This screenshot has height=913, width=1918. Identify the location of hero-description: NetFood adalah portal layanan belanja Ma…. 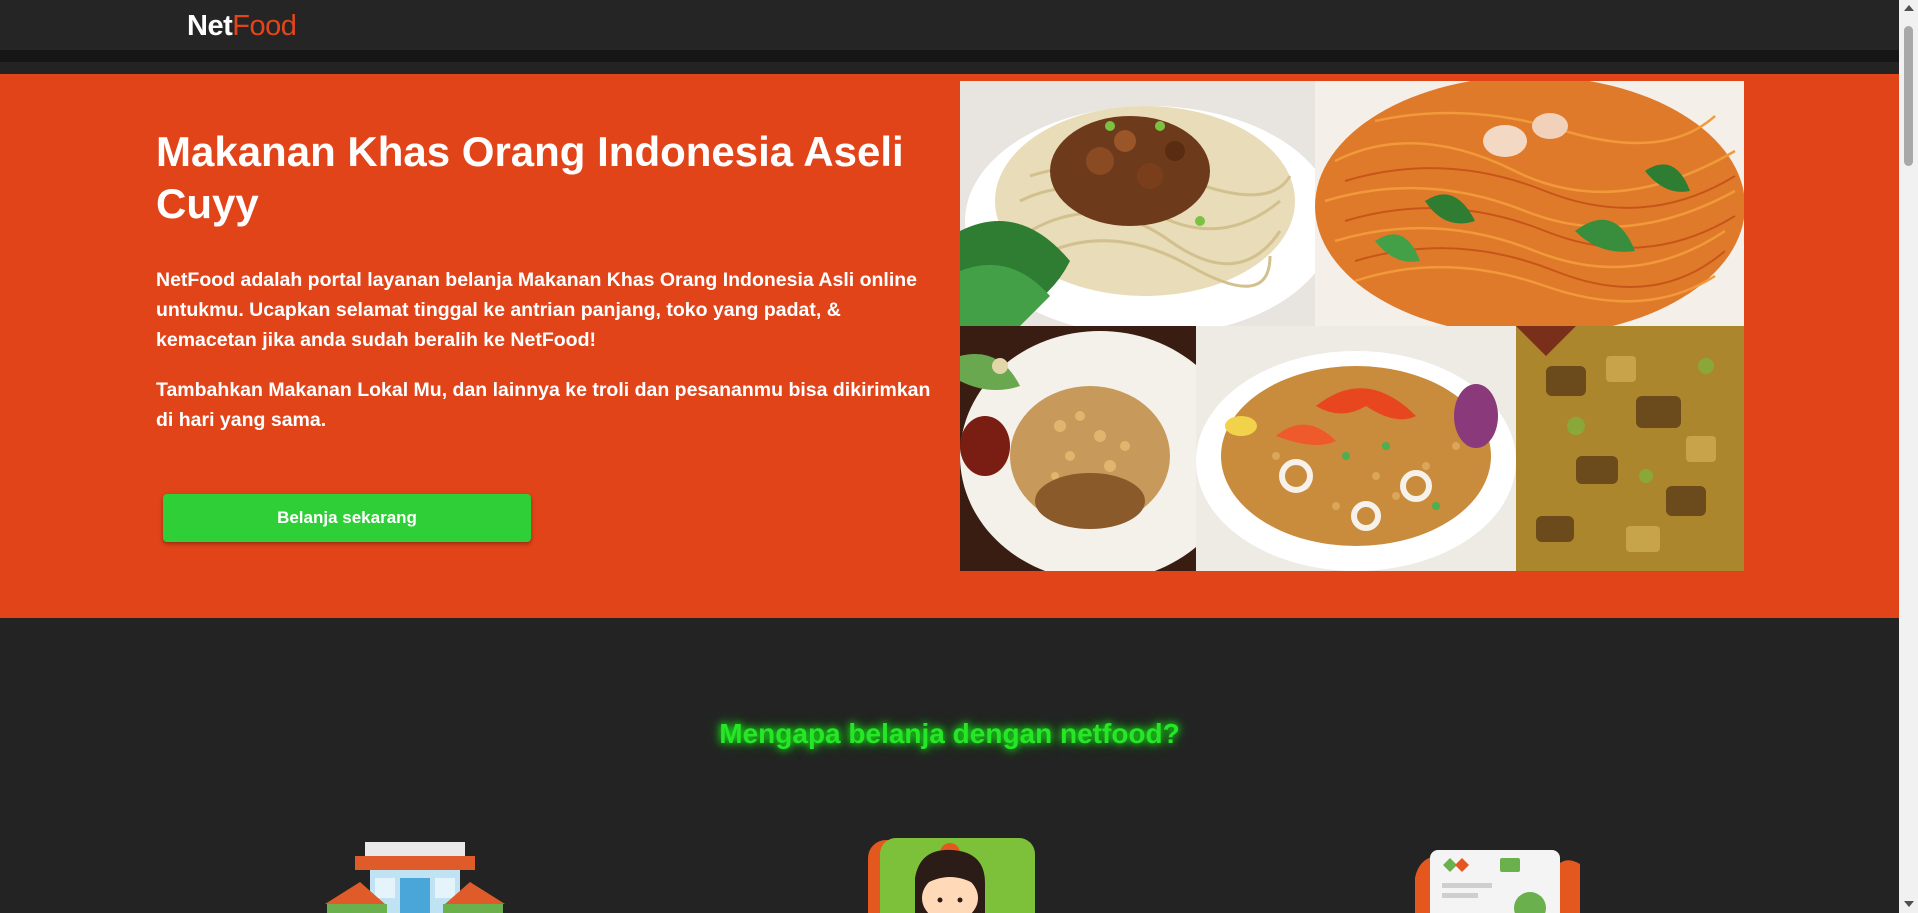
(537, 310).